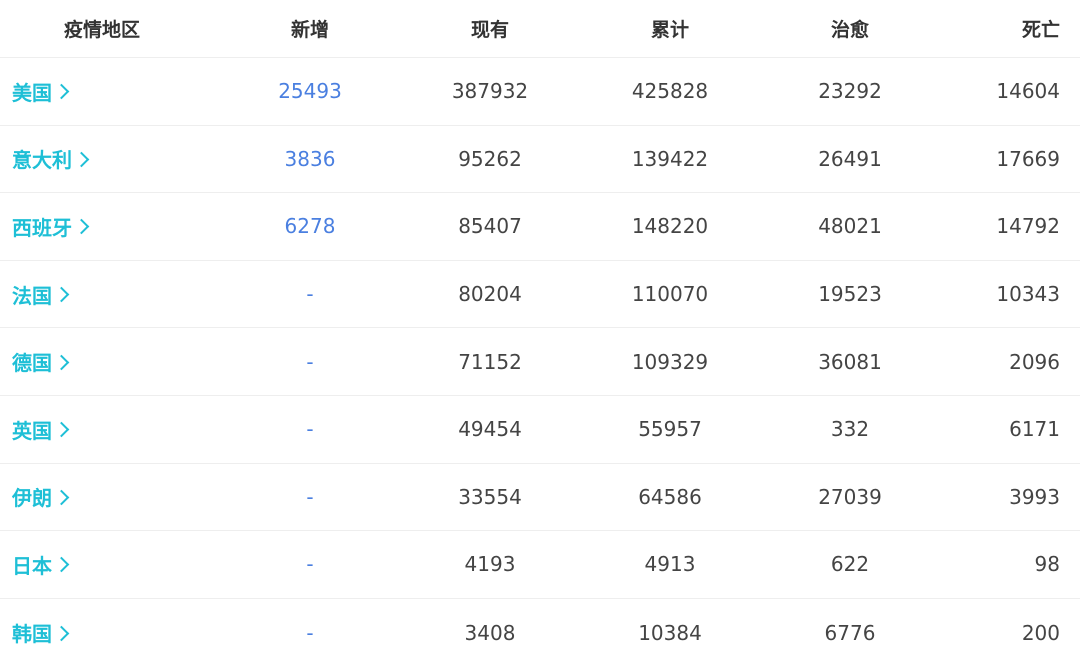  I want to click on cured-cell: 23292, so click(850, 91).